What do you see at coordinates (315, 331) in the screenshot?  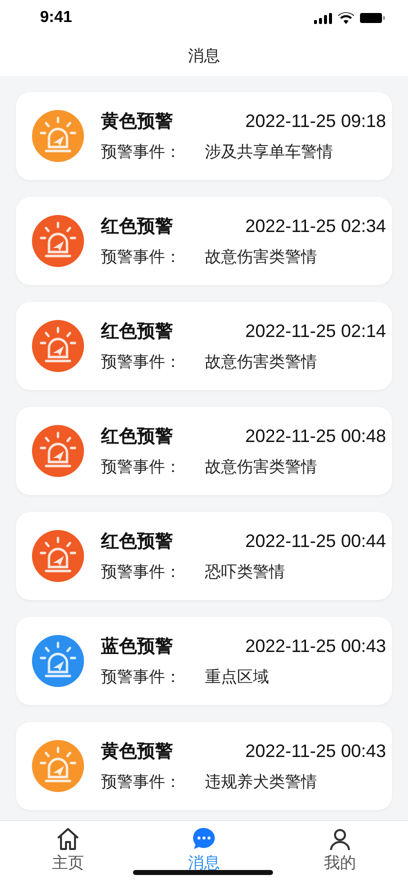 I see `message-time: 2022-11-25 02:14` at bounding box center [315, 331].